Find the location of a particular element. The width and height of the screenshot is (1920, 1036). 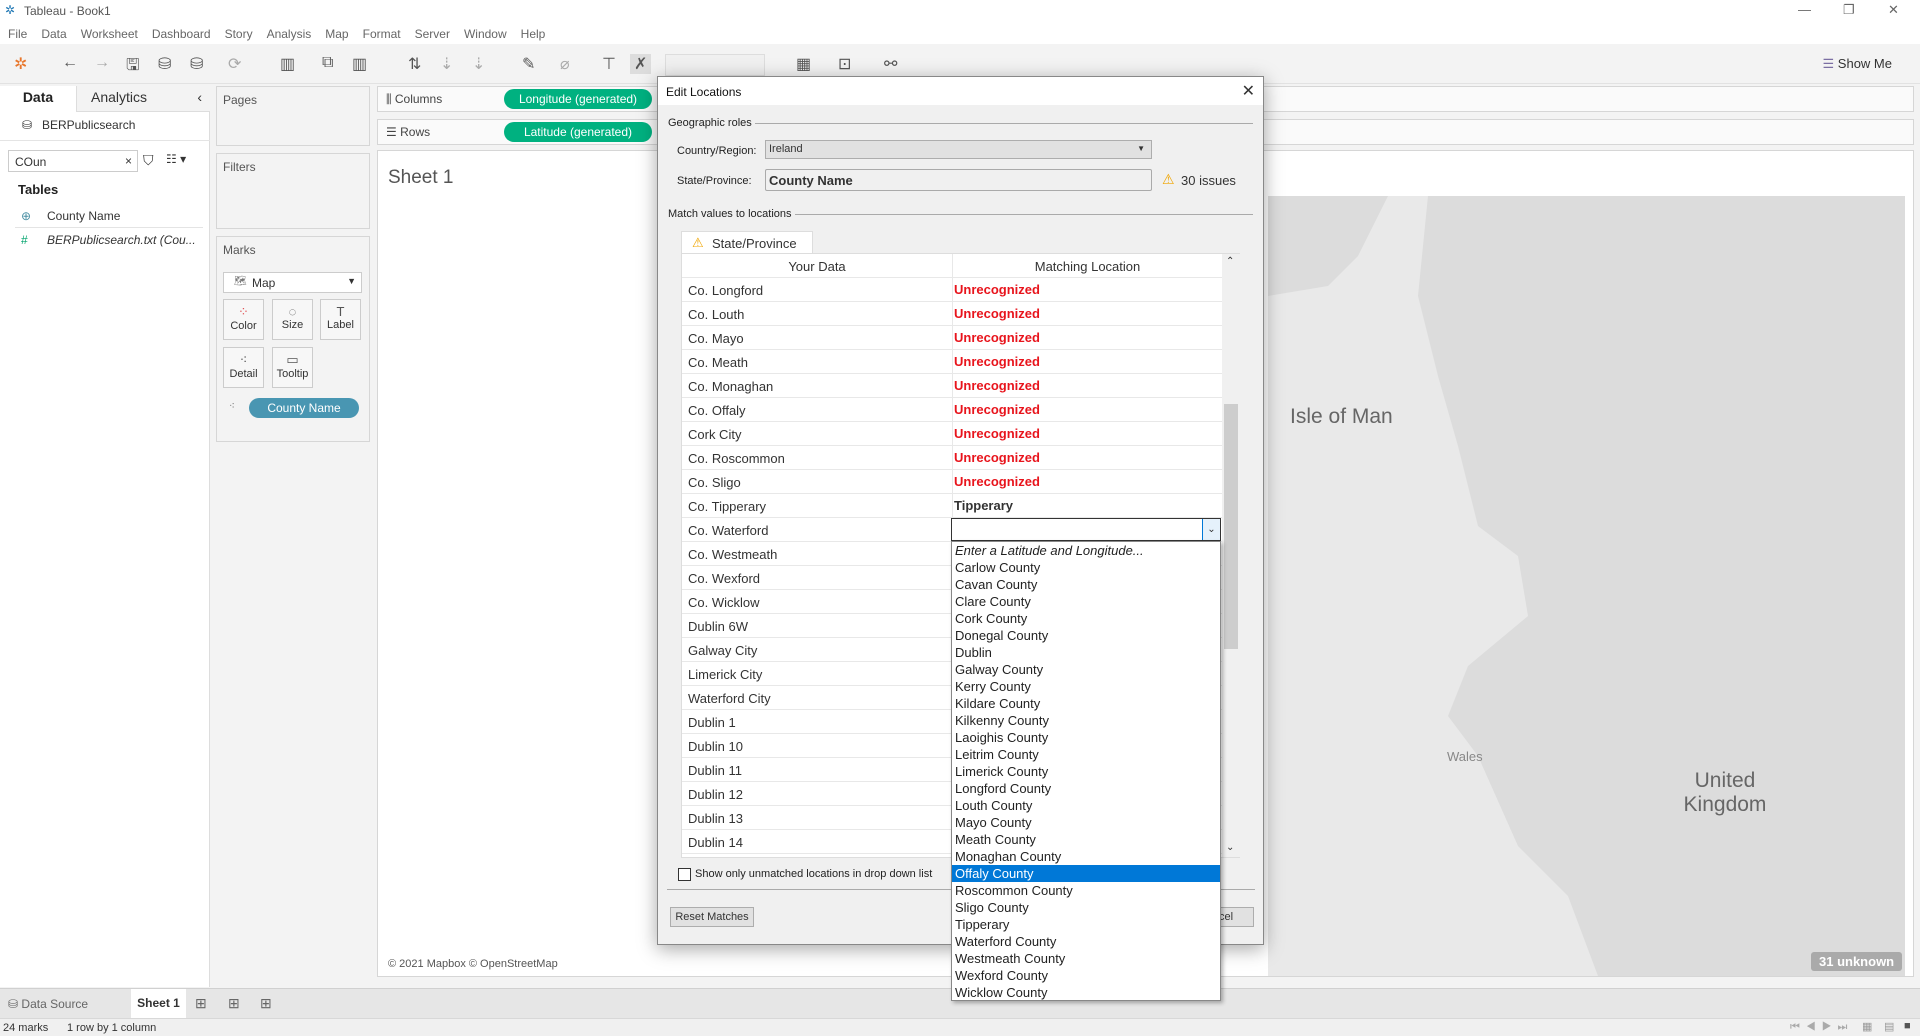

dropdown-option: Clare County is located at coordinates (1086, 601).